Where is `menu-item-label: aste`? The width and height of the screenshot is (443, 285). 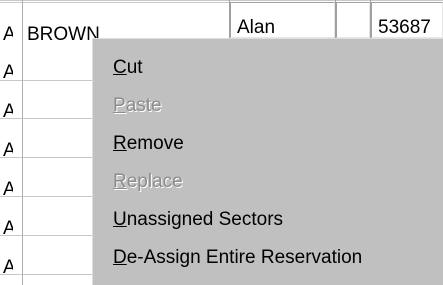 menu-item-label: aste is located at coordinates (143, 105).